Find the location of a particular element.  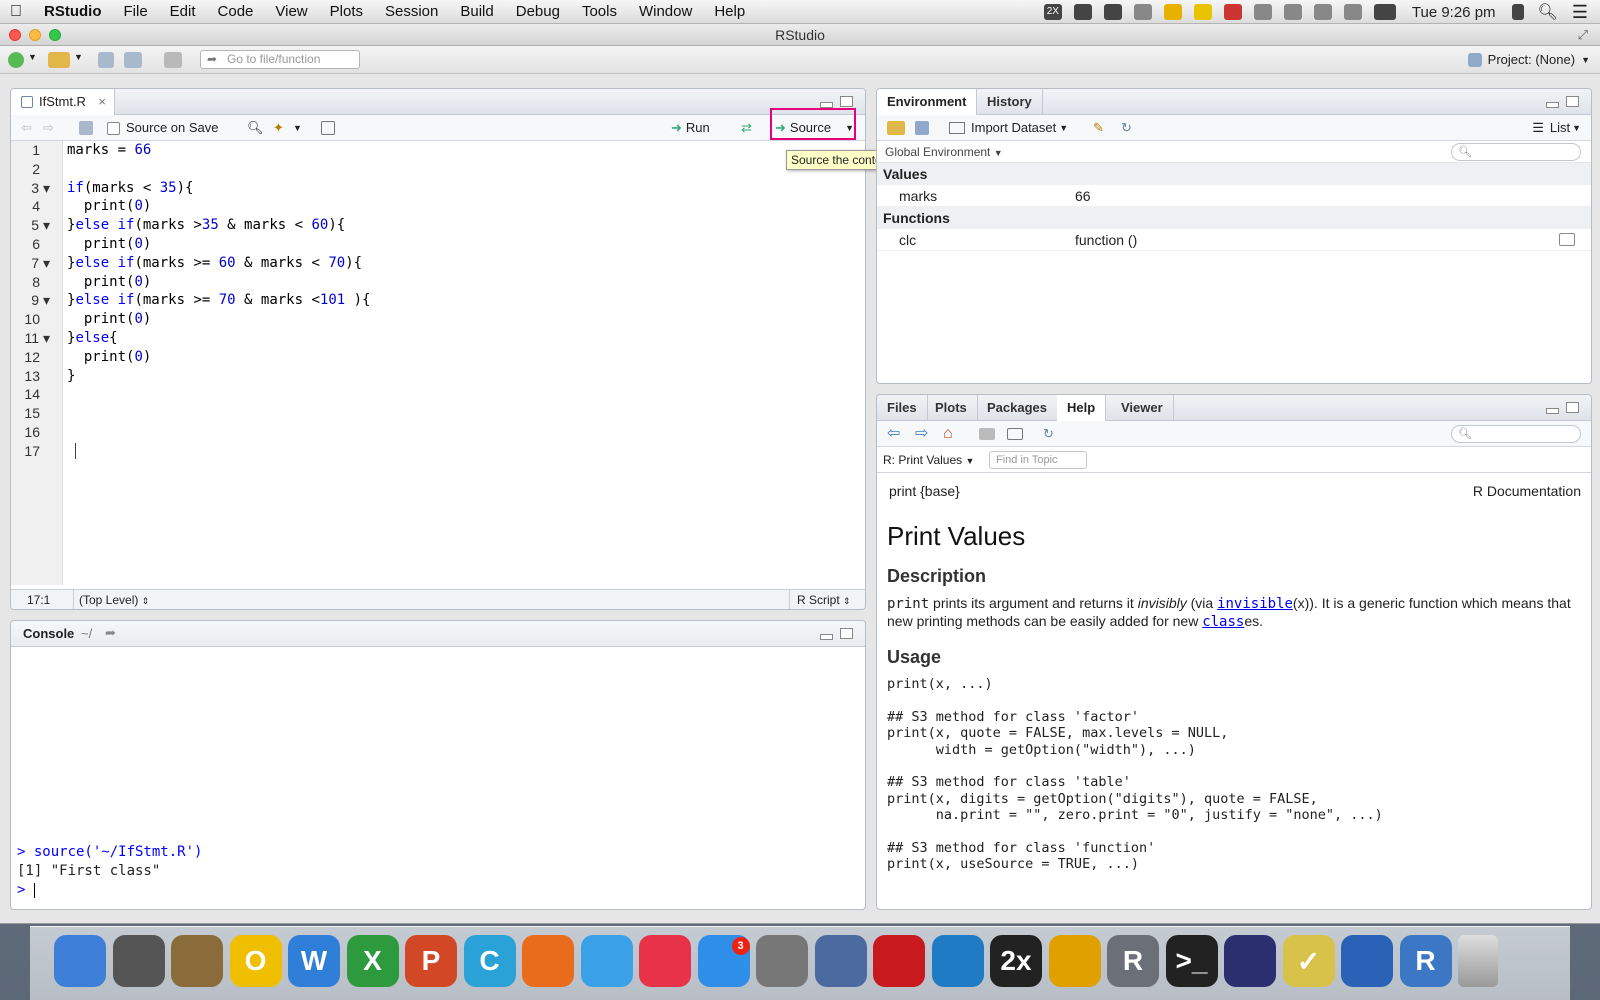

bluetooth-icon is located at coordinates (1292, 12).